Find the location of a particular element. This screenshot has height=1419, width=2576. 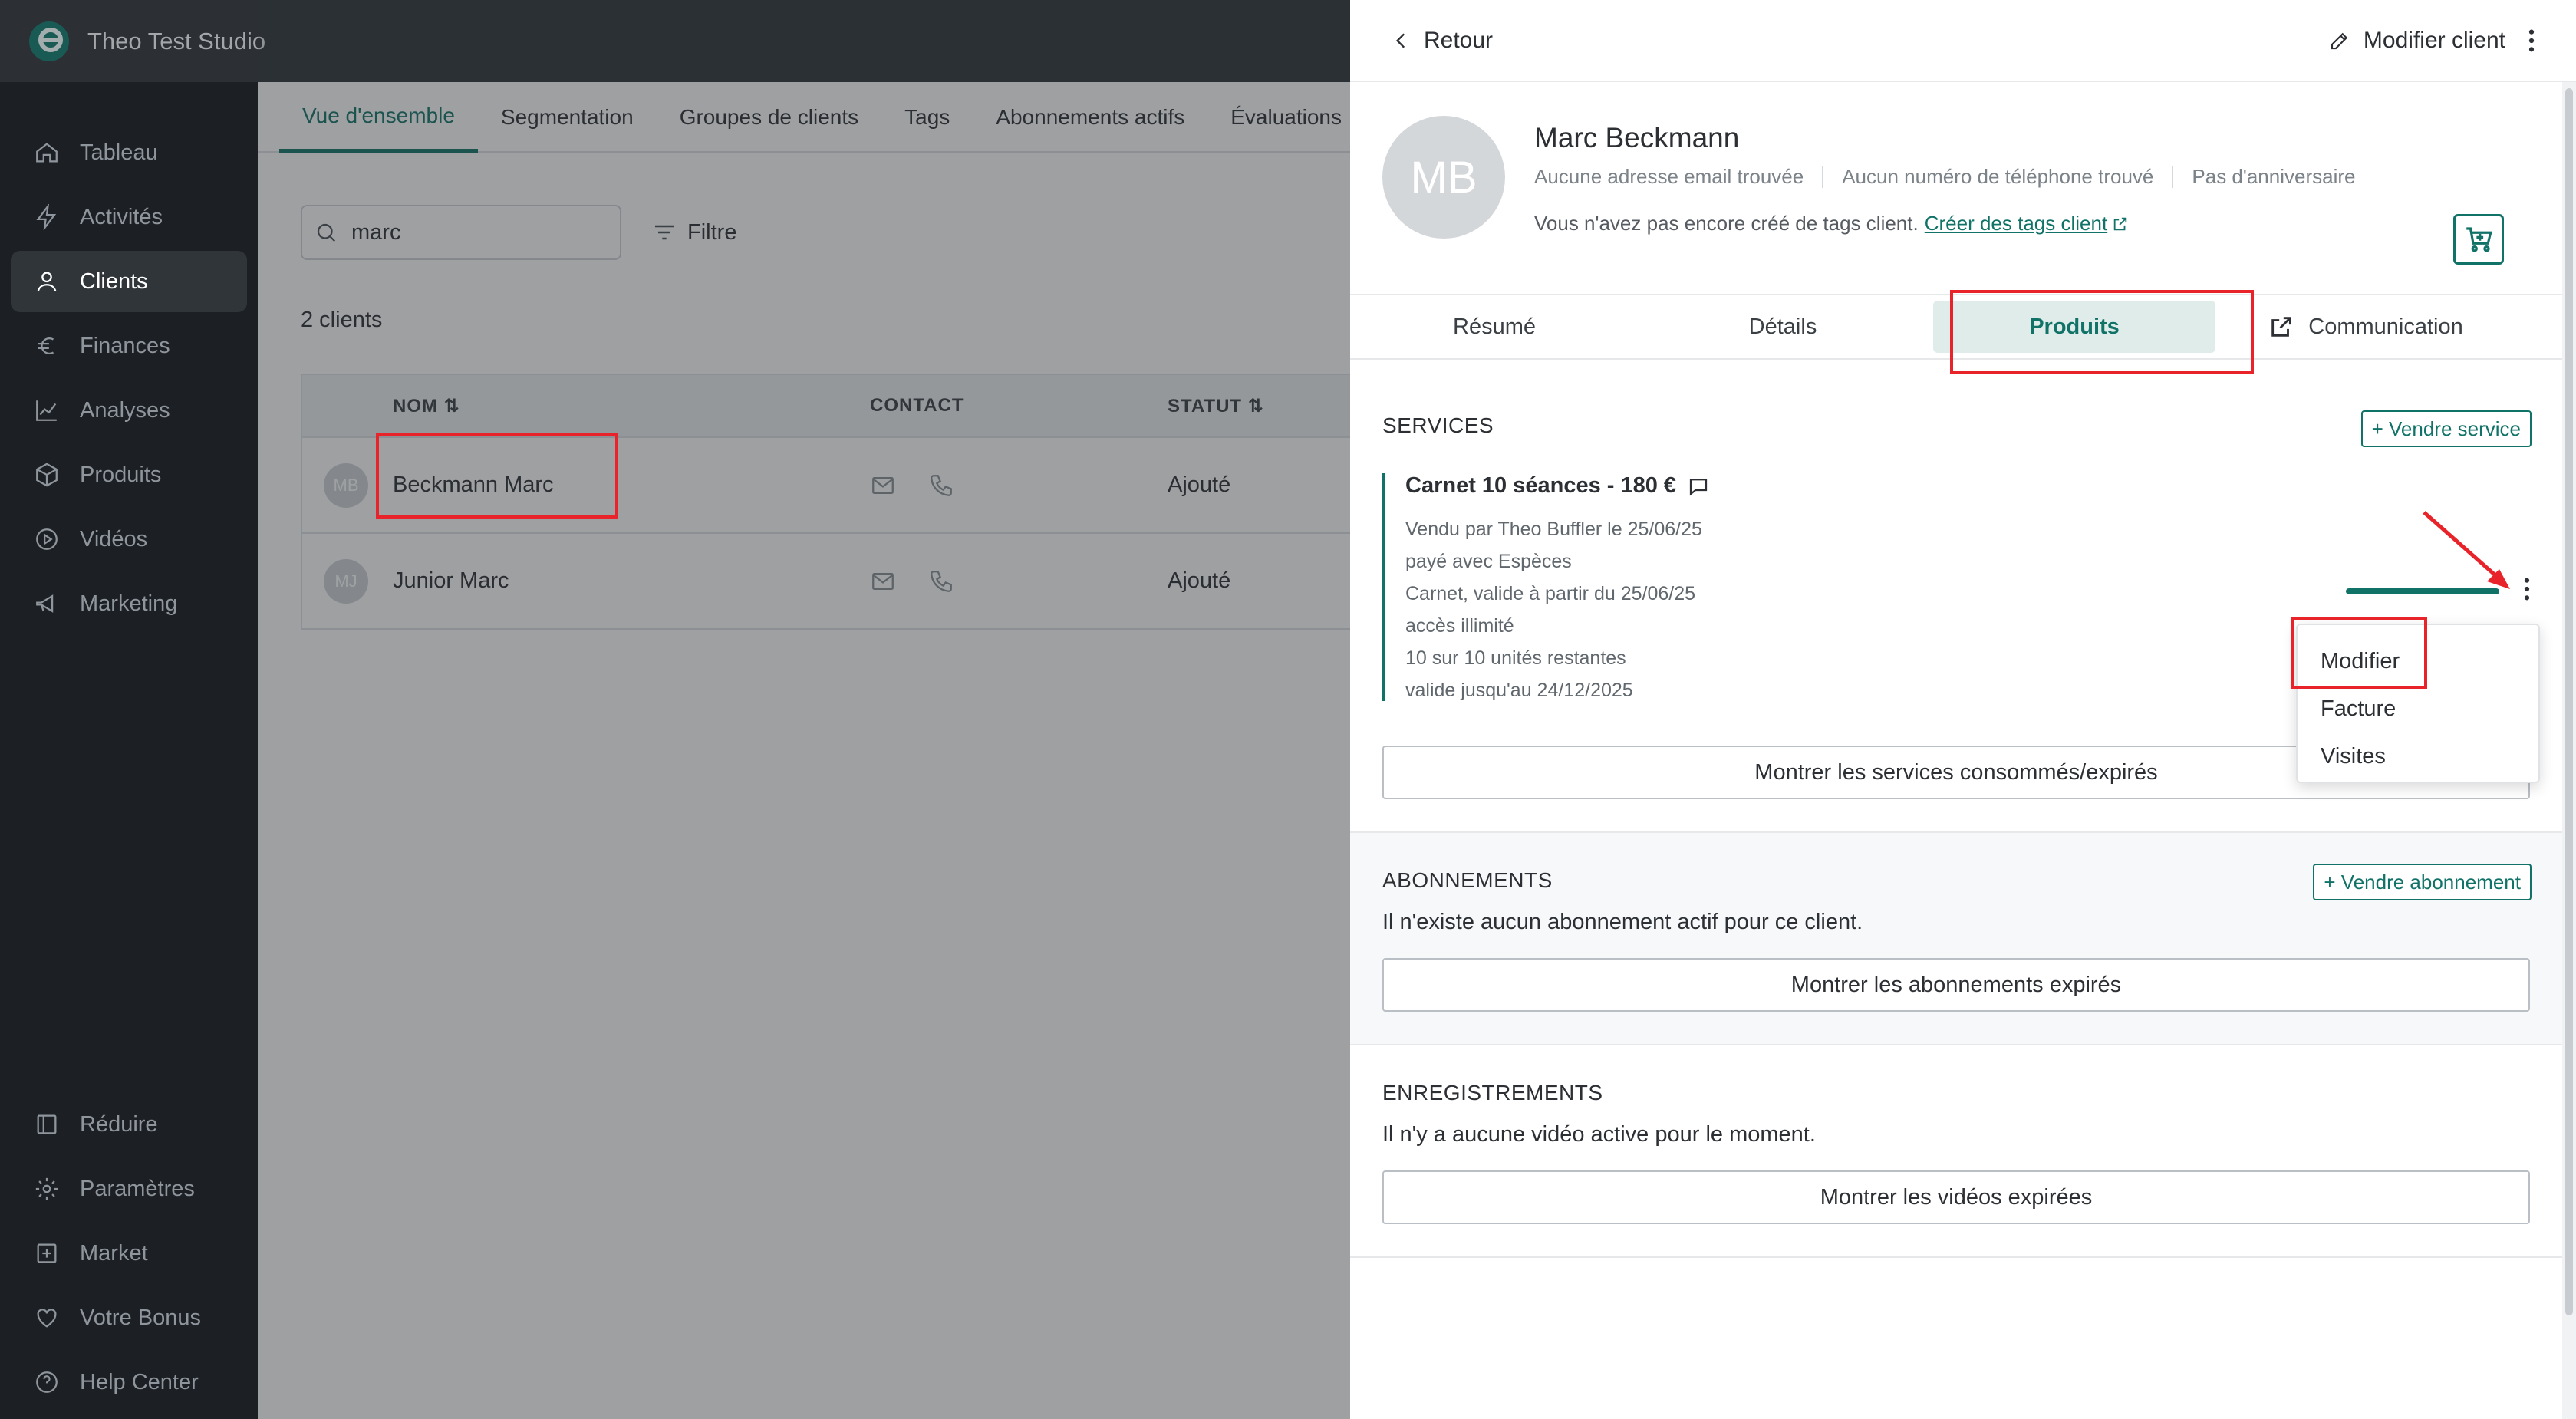

show-expired-subscriptions-button: Montrer les abonnements expirés is located at coordinates (1956, 985).